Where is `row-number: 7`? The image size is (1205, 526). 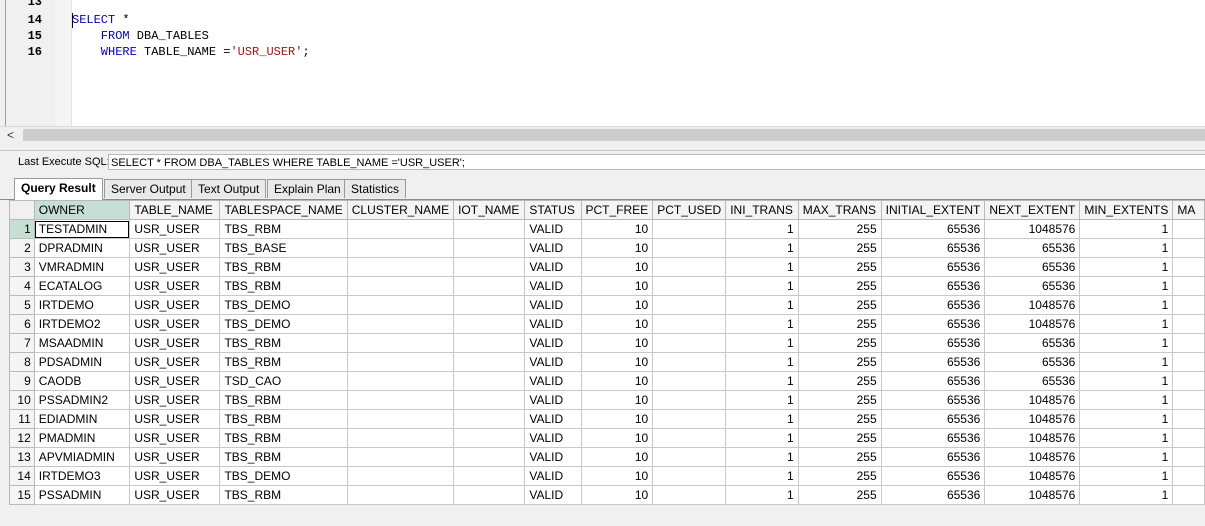
row-number: 7 is located at coordinates (22, 343).